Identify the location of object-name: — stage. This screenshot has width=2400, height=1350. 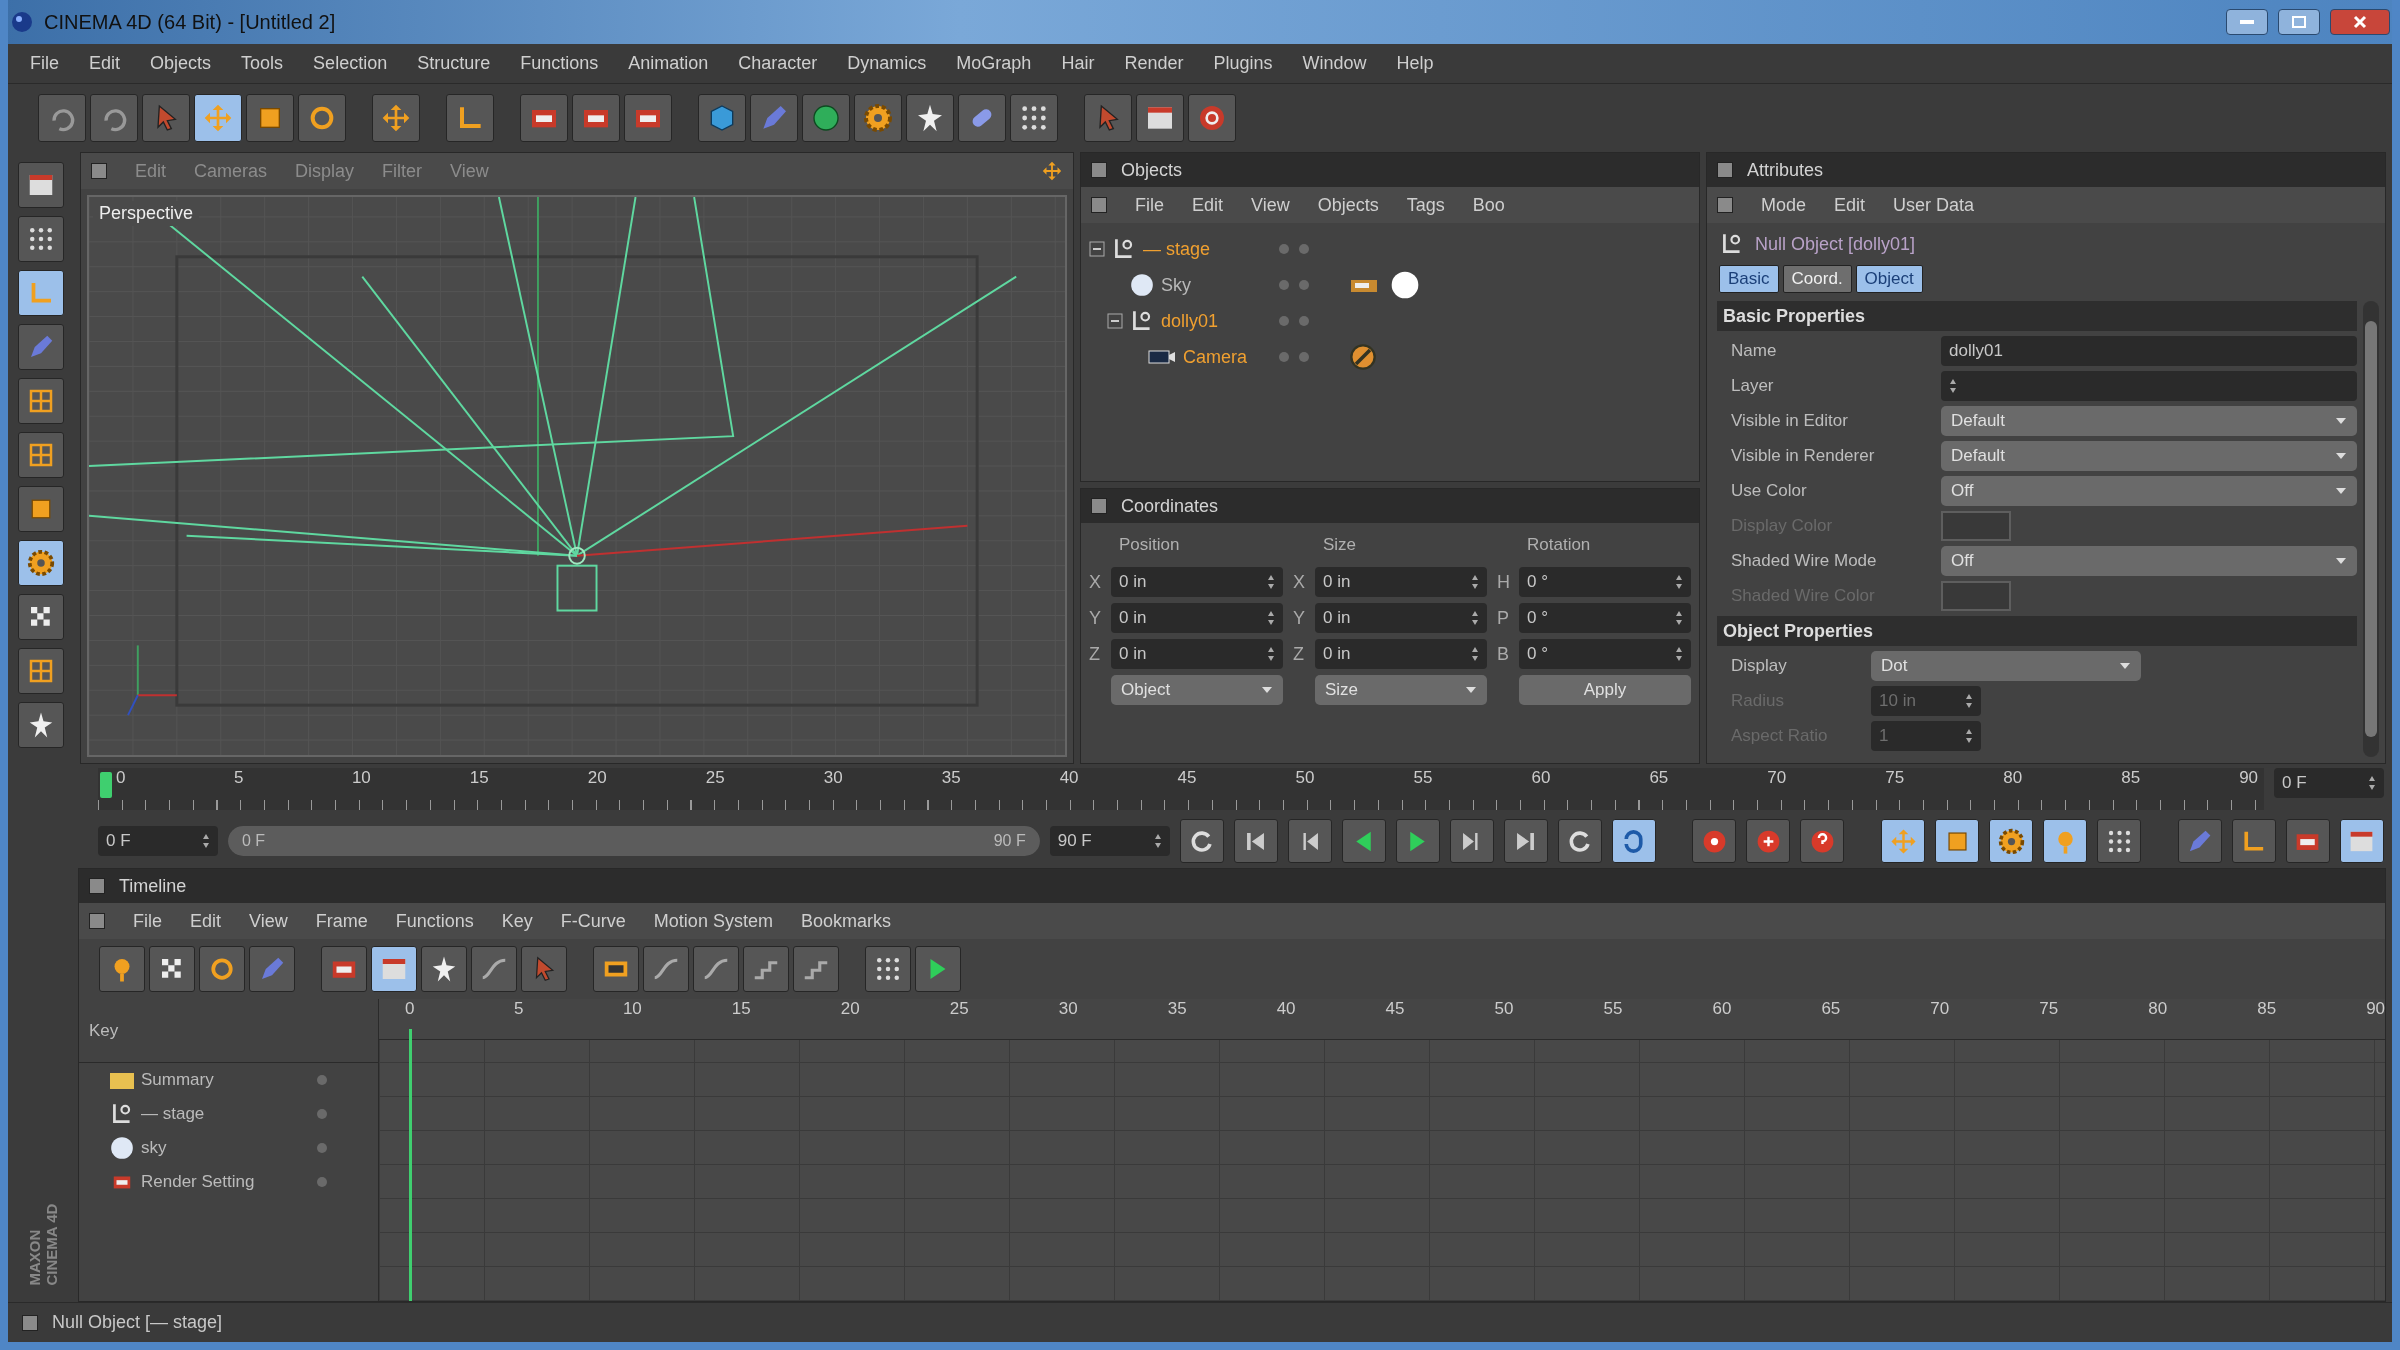
(1184, 249).